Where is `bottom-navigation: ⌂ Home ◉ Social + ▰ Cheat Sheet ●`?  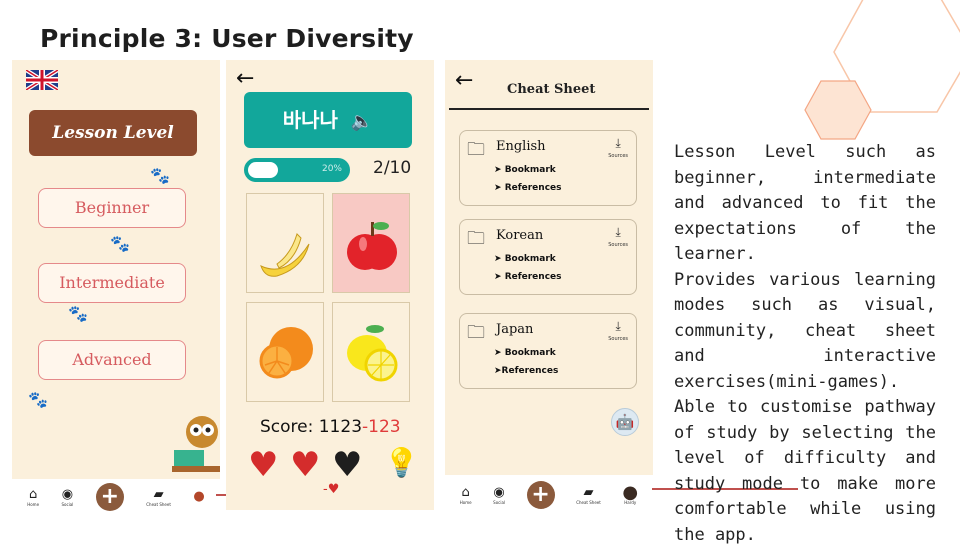 bottom-navigation: ⌂ Home ◉ Social + ▰ Cheat Sheet ● is located at coordinates (116, 497).